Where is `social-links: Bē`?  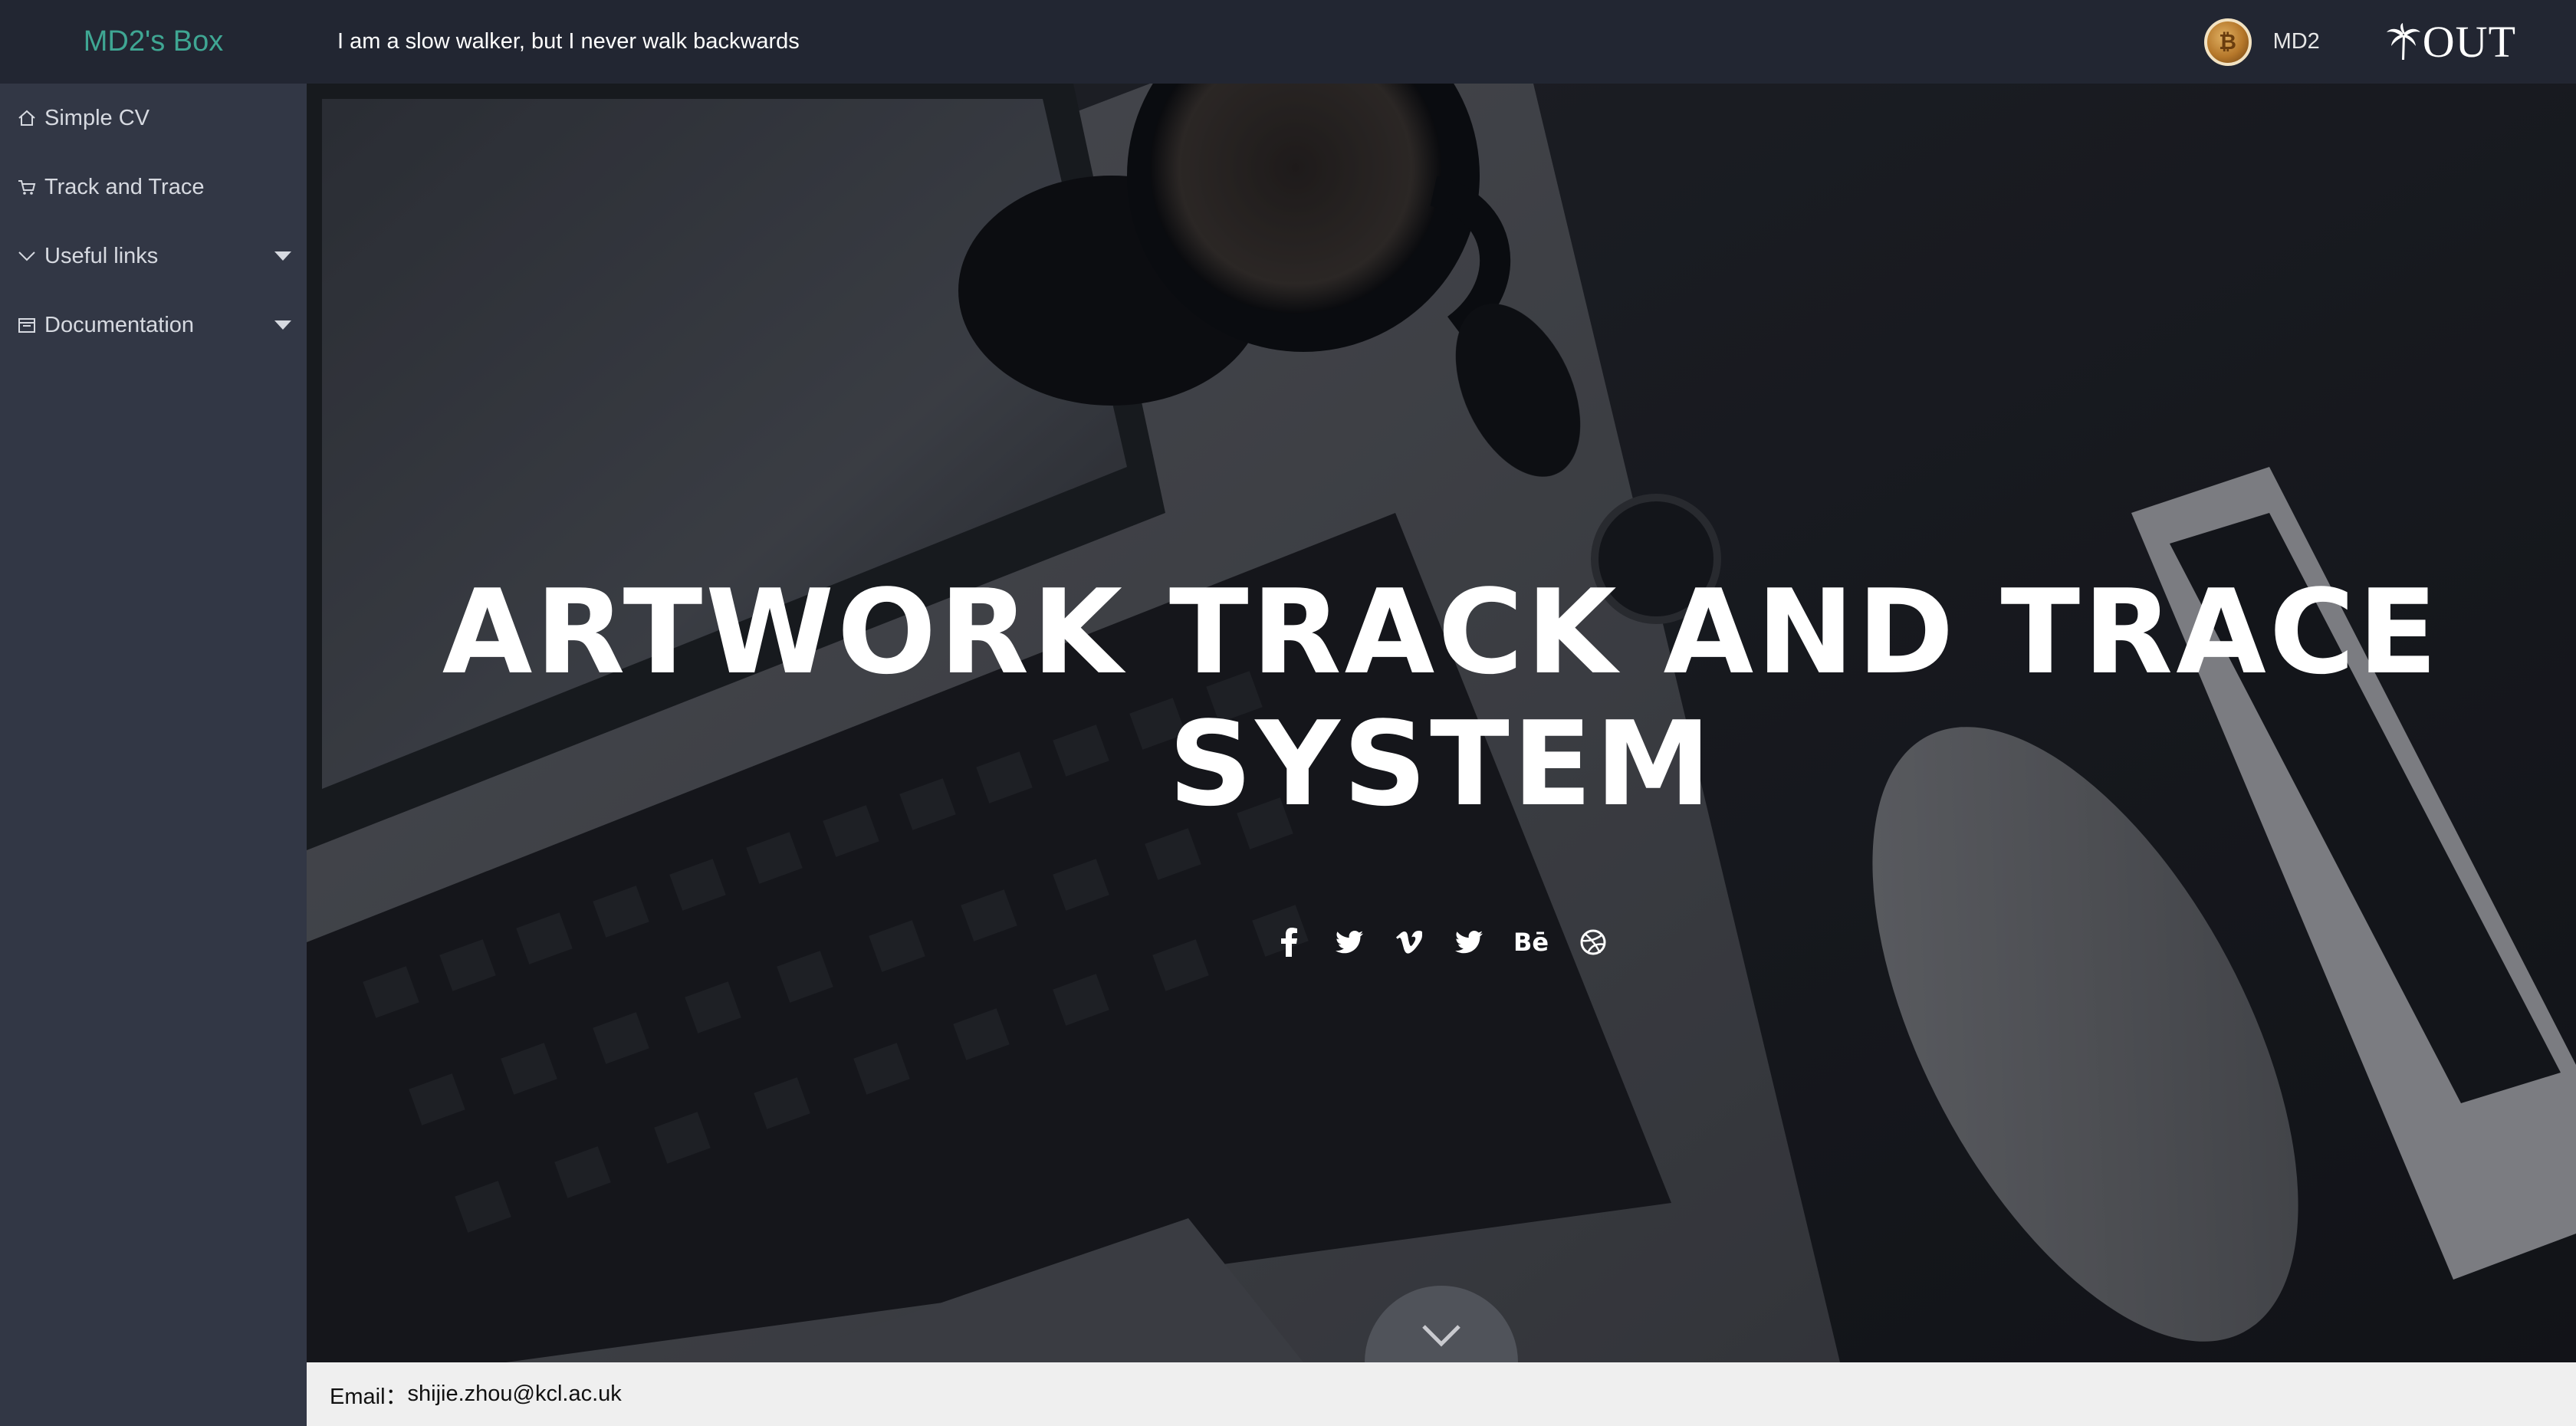 social-links: Bē is located at coordinates (1441, 942).